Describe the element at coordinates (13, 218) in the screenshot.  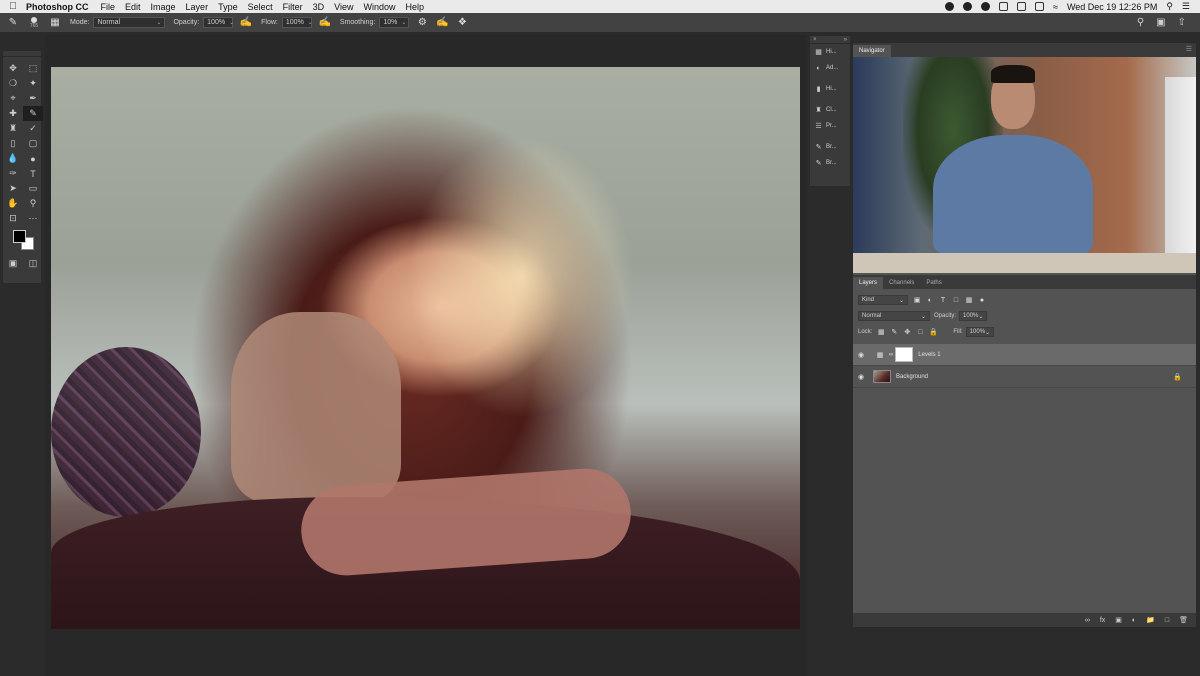
I see `artboard-tool-icon: ⊡` at that location.